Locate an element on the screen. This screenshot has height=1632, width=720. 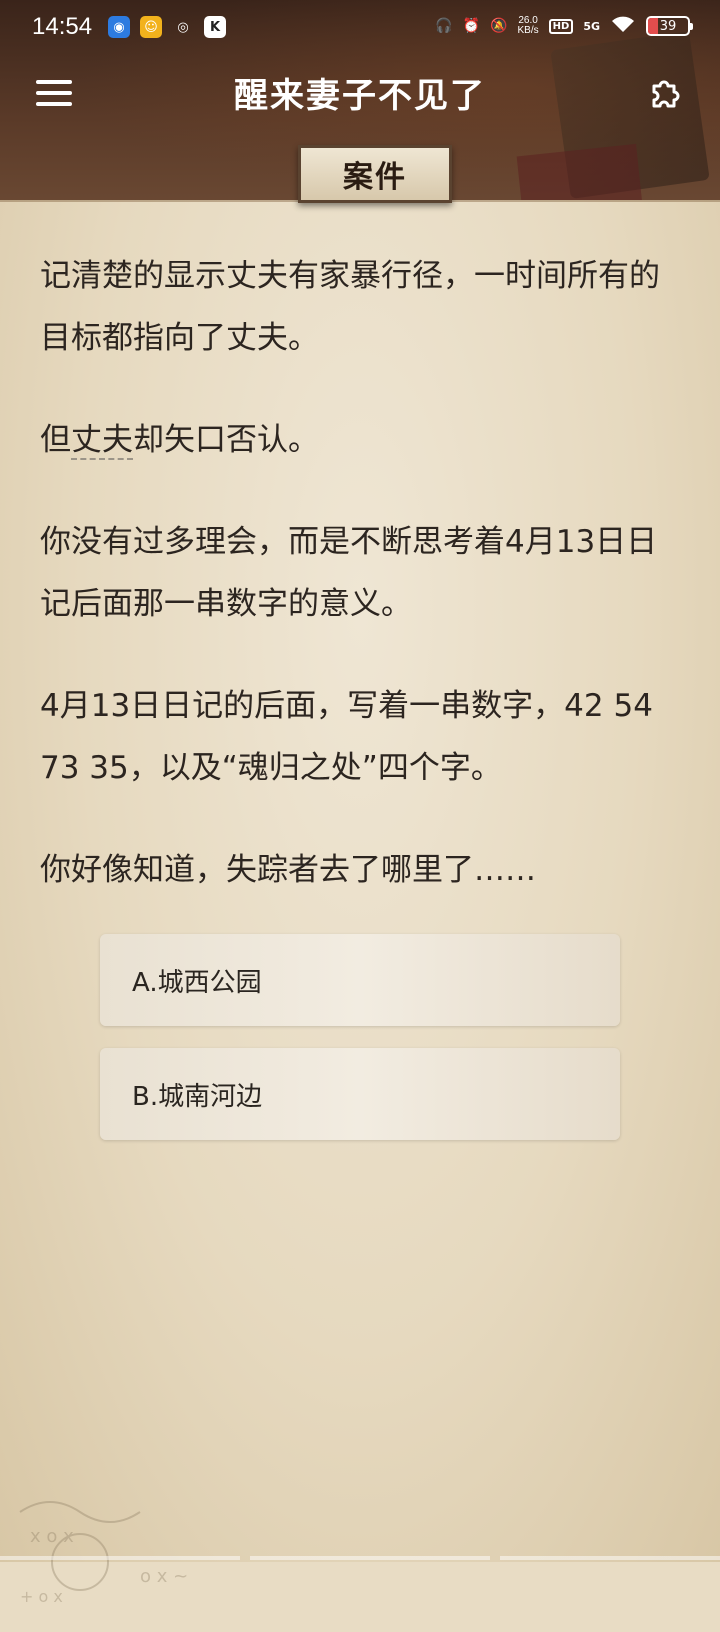
bottom-bar is located at coordinates (360, 1558).